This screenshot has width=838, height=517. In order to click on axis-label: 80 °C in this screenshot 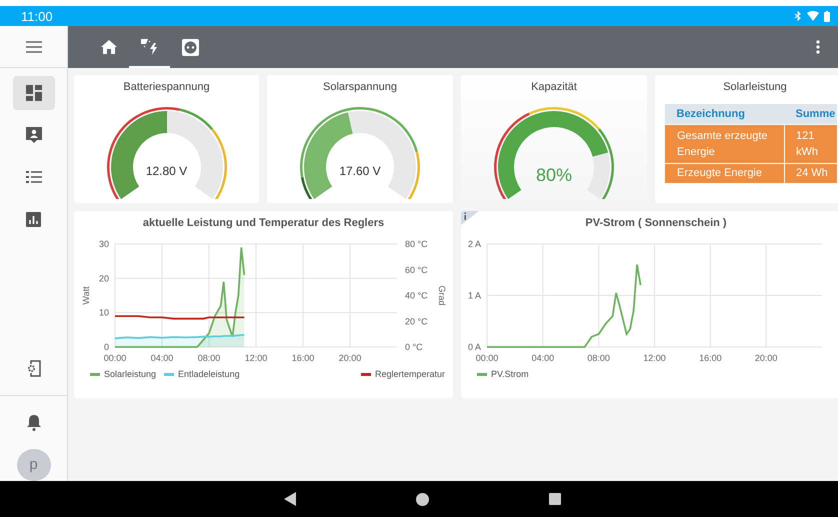, I will do `click(416, 244)`.